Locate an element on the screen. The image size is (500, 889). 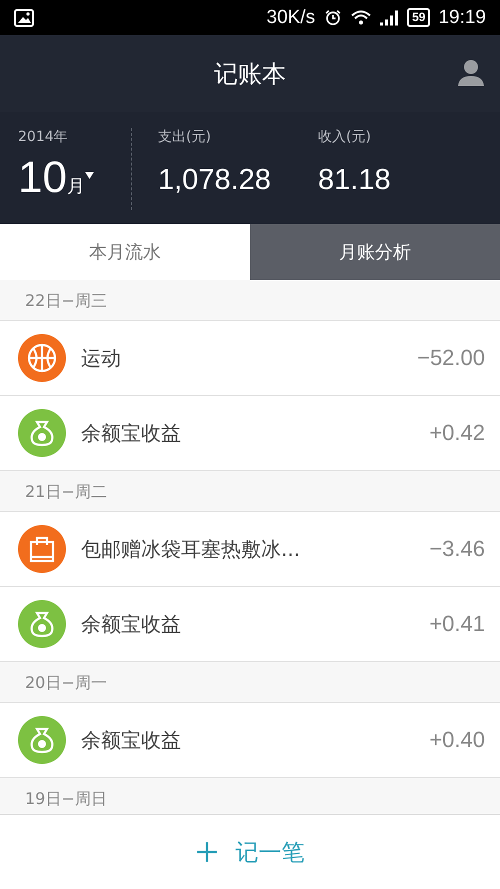
caret-icon is located at coordinates (89, 175).